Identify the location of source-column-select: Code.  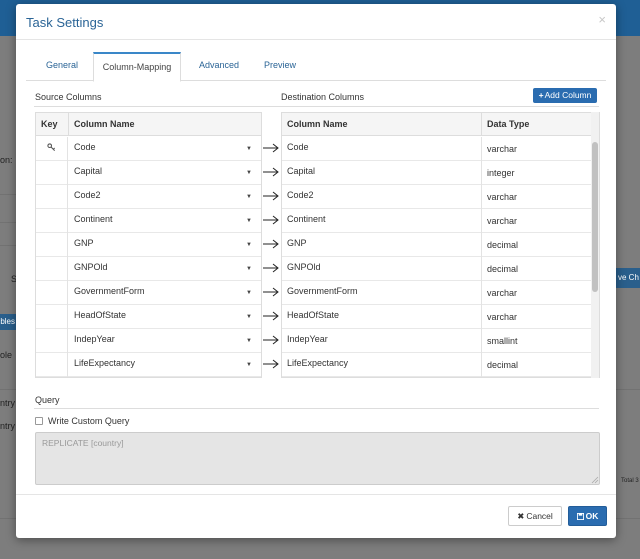
(154, 149).